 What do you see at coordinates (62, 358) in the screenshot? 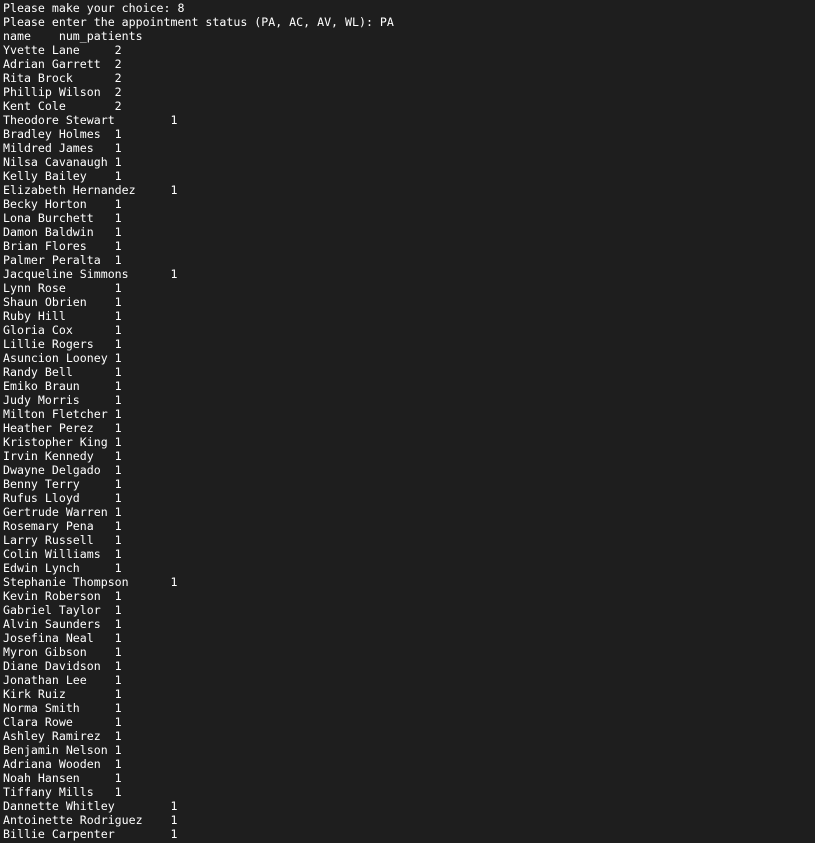
I see `terminal-line: Asuncion Looney 1` at bounding box center [62, 358].